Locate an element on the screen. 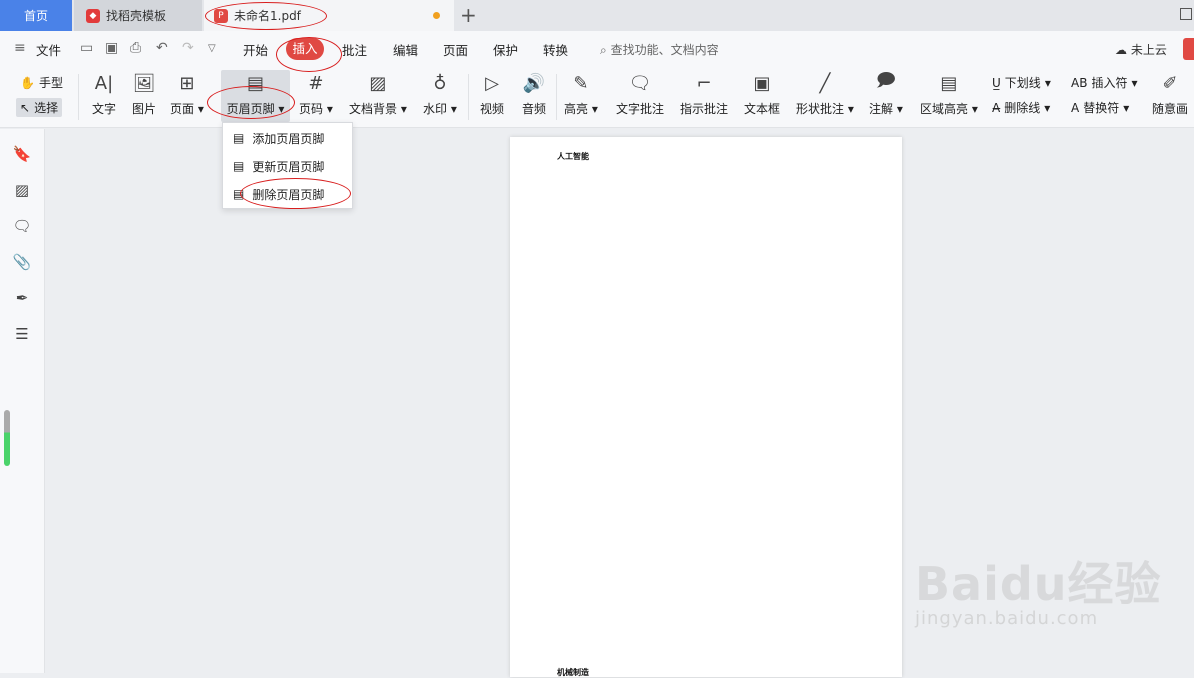 The image size is (1194, 678). watermark-label: 水印 ▾ is located at coordinates (440, 109).